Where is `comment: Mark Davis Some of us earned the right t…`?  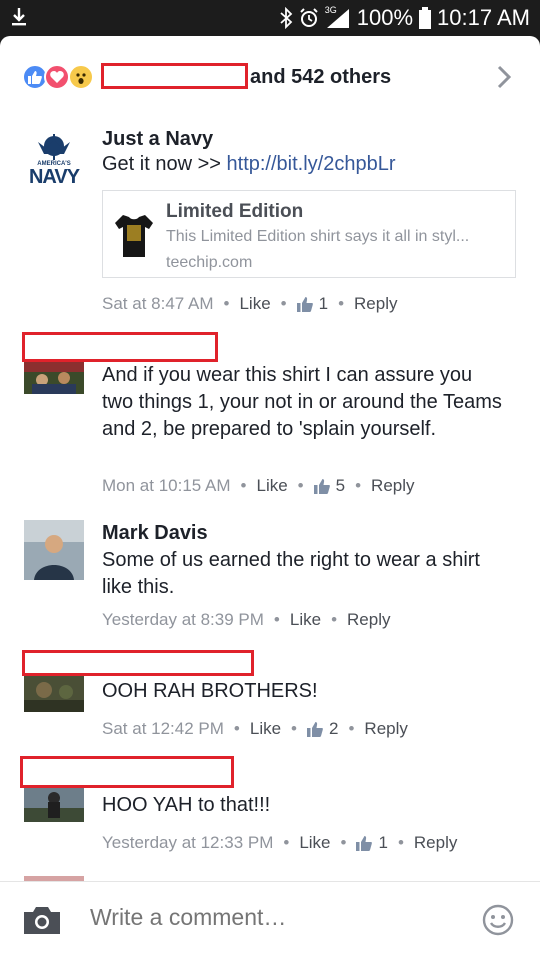 comment: Mark Davis Some of us earned the right t… is located at coordinates (270, 580).